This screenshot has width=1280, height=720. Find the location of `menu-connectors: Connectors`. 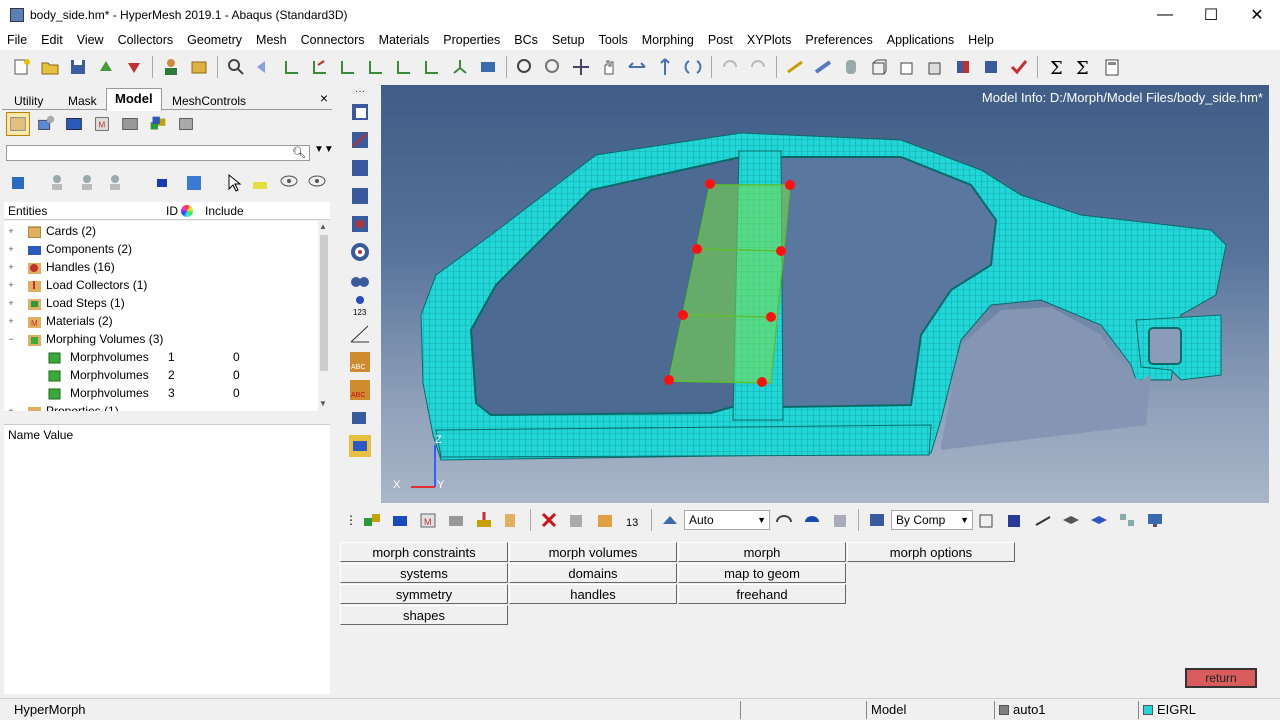

menu-connectors: Connectors is located at coordinates (333, 40).